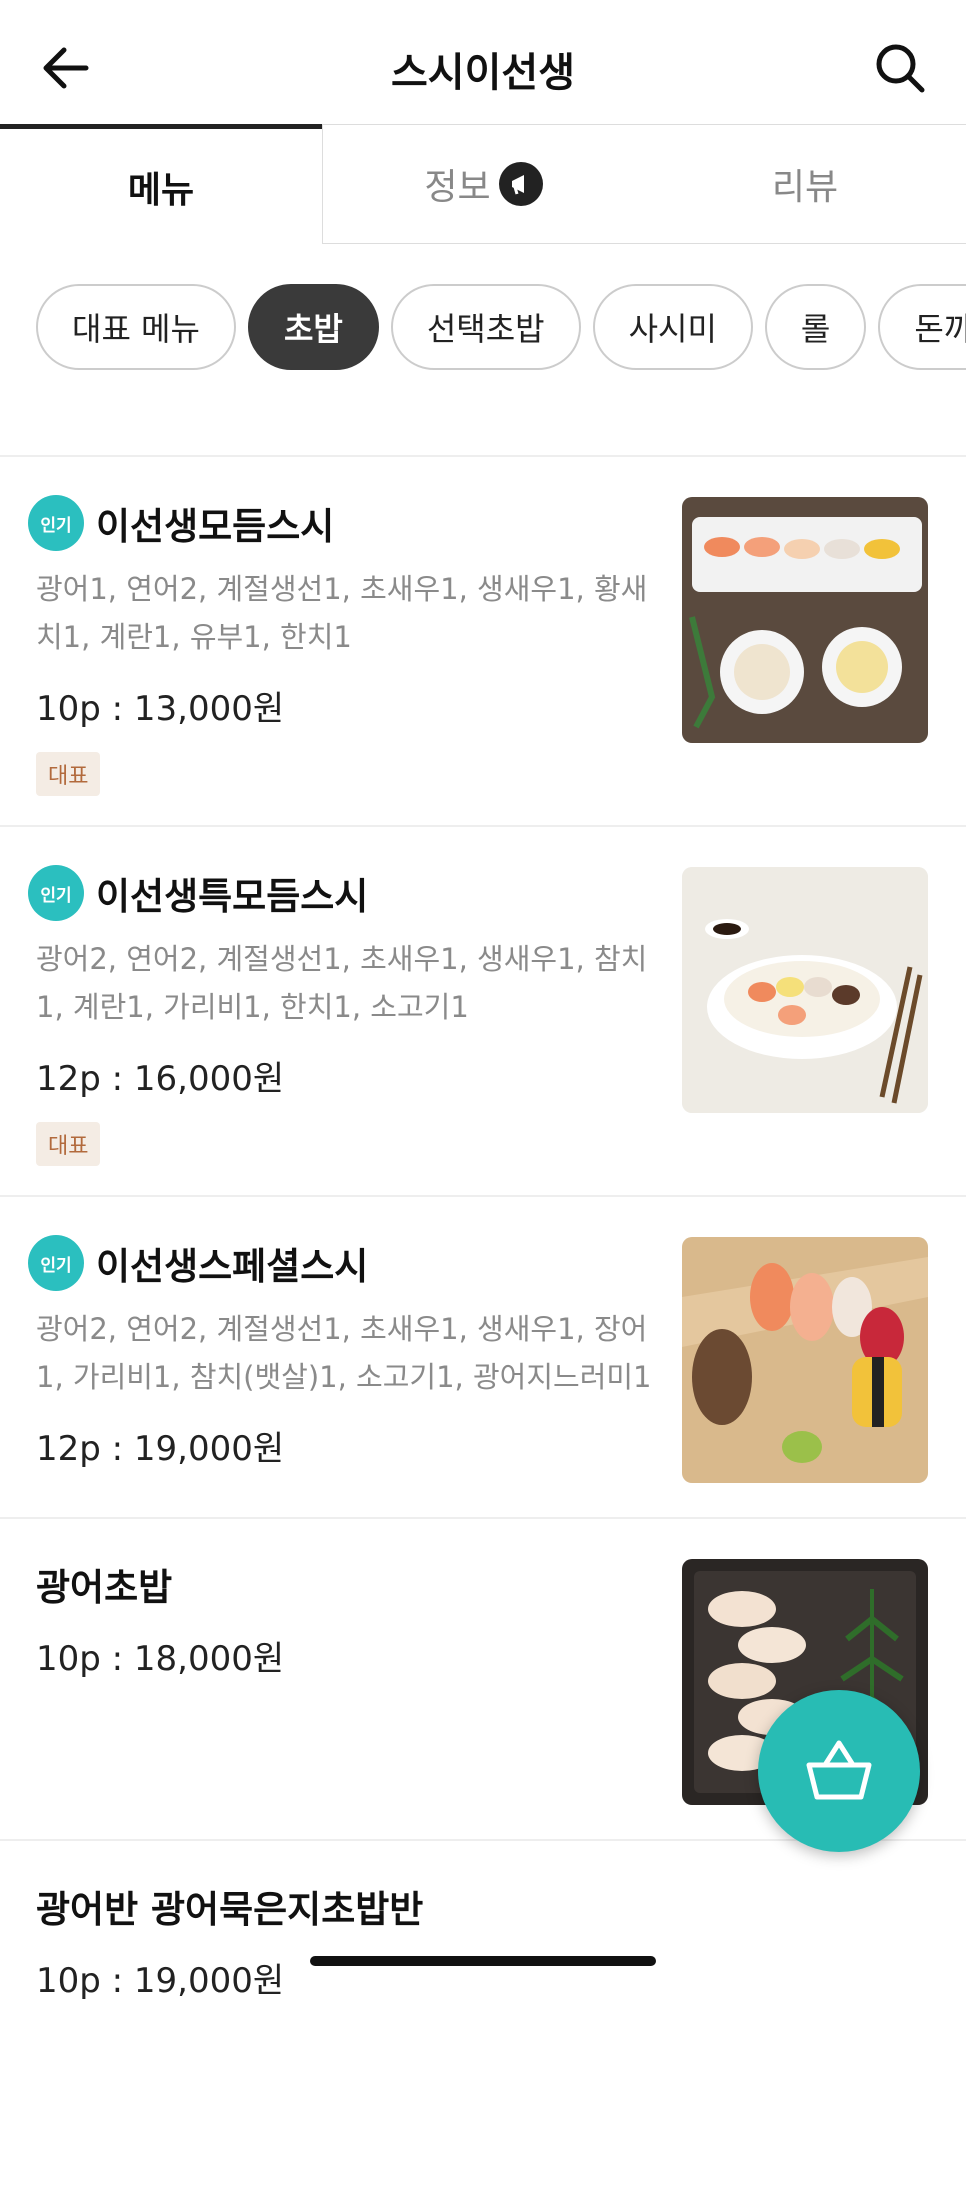 Image resolution: width=966 pixels, height=2211 pixels. Describe the element at coordinates (520, 184) in the screenshot. I see `megaphone-icon` at that location.